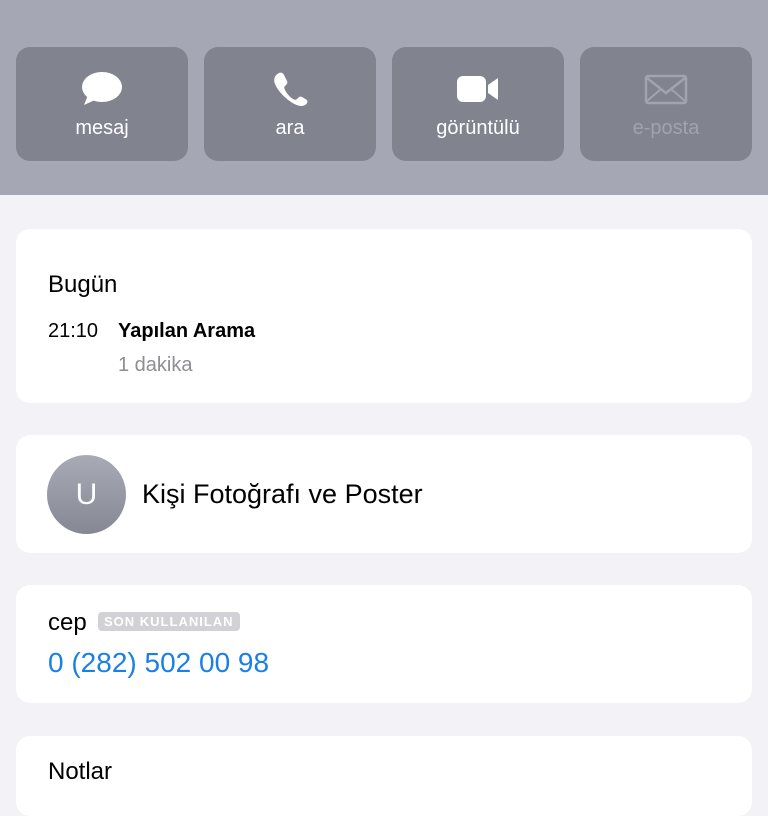  What do you see at coordinates (155, 365) in the screenshot?
I see `recent-call-duration: 1 dakika` at bounding box center [155, 365].